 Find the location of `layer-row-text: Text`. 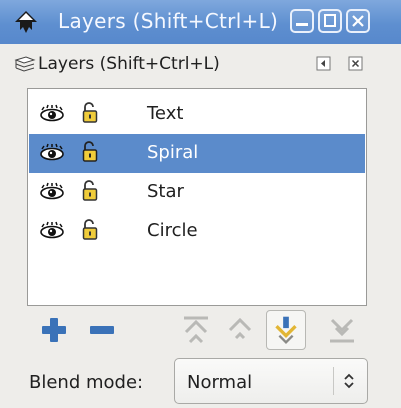

layer-row-text: Text is located at coordinates (197, 114).